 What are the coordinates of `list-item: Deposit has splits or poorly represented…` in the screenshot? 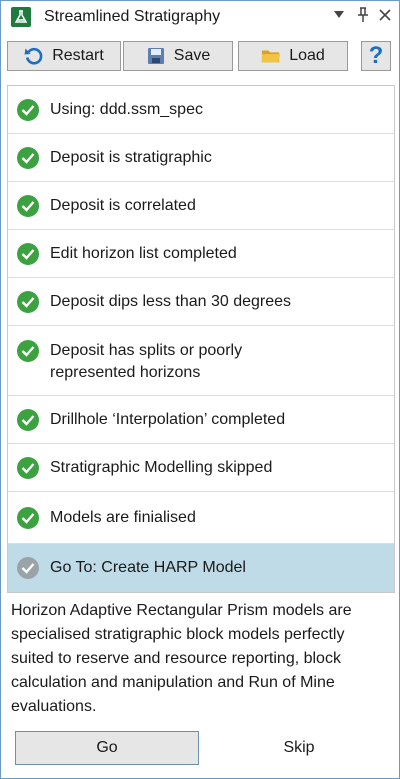 It's located at (201, 361).